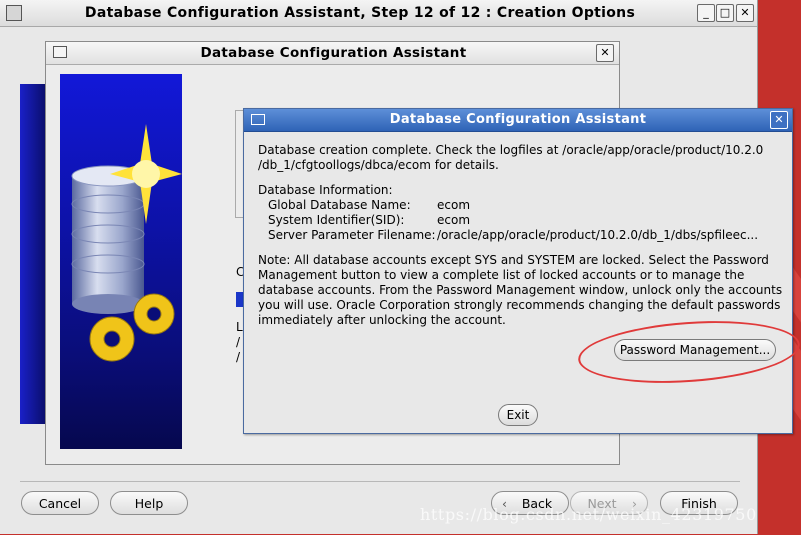 Image resolution: width=801 pixels, height=535 pixels. What do you see at coordinates (352, 235) in the screenshot?
I see `info-label-spfile: Server Parameter Filename:` at bounding box center [352, 235].